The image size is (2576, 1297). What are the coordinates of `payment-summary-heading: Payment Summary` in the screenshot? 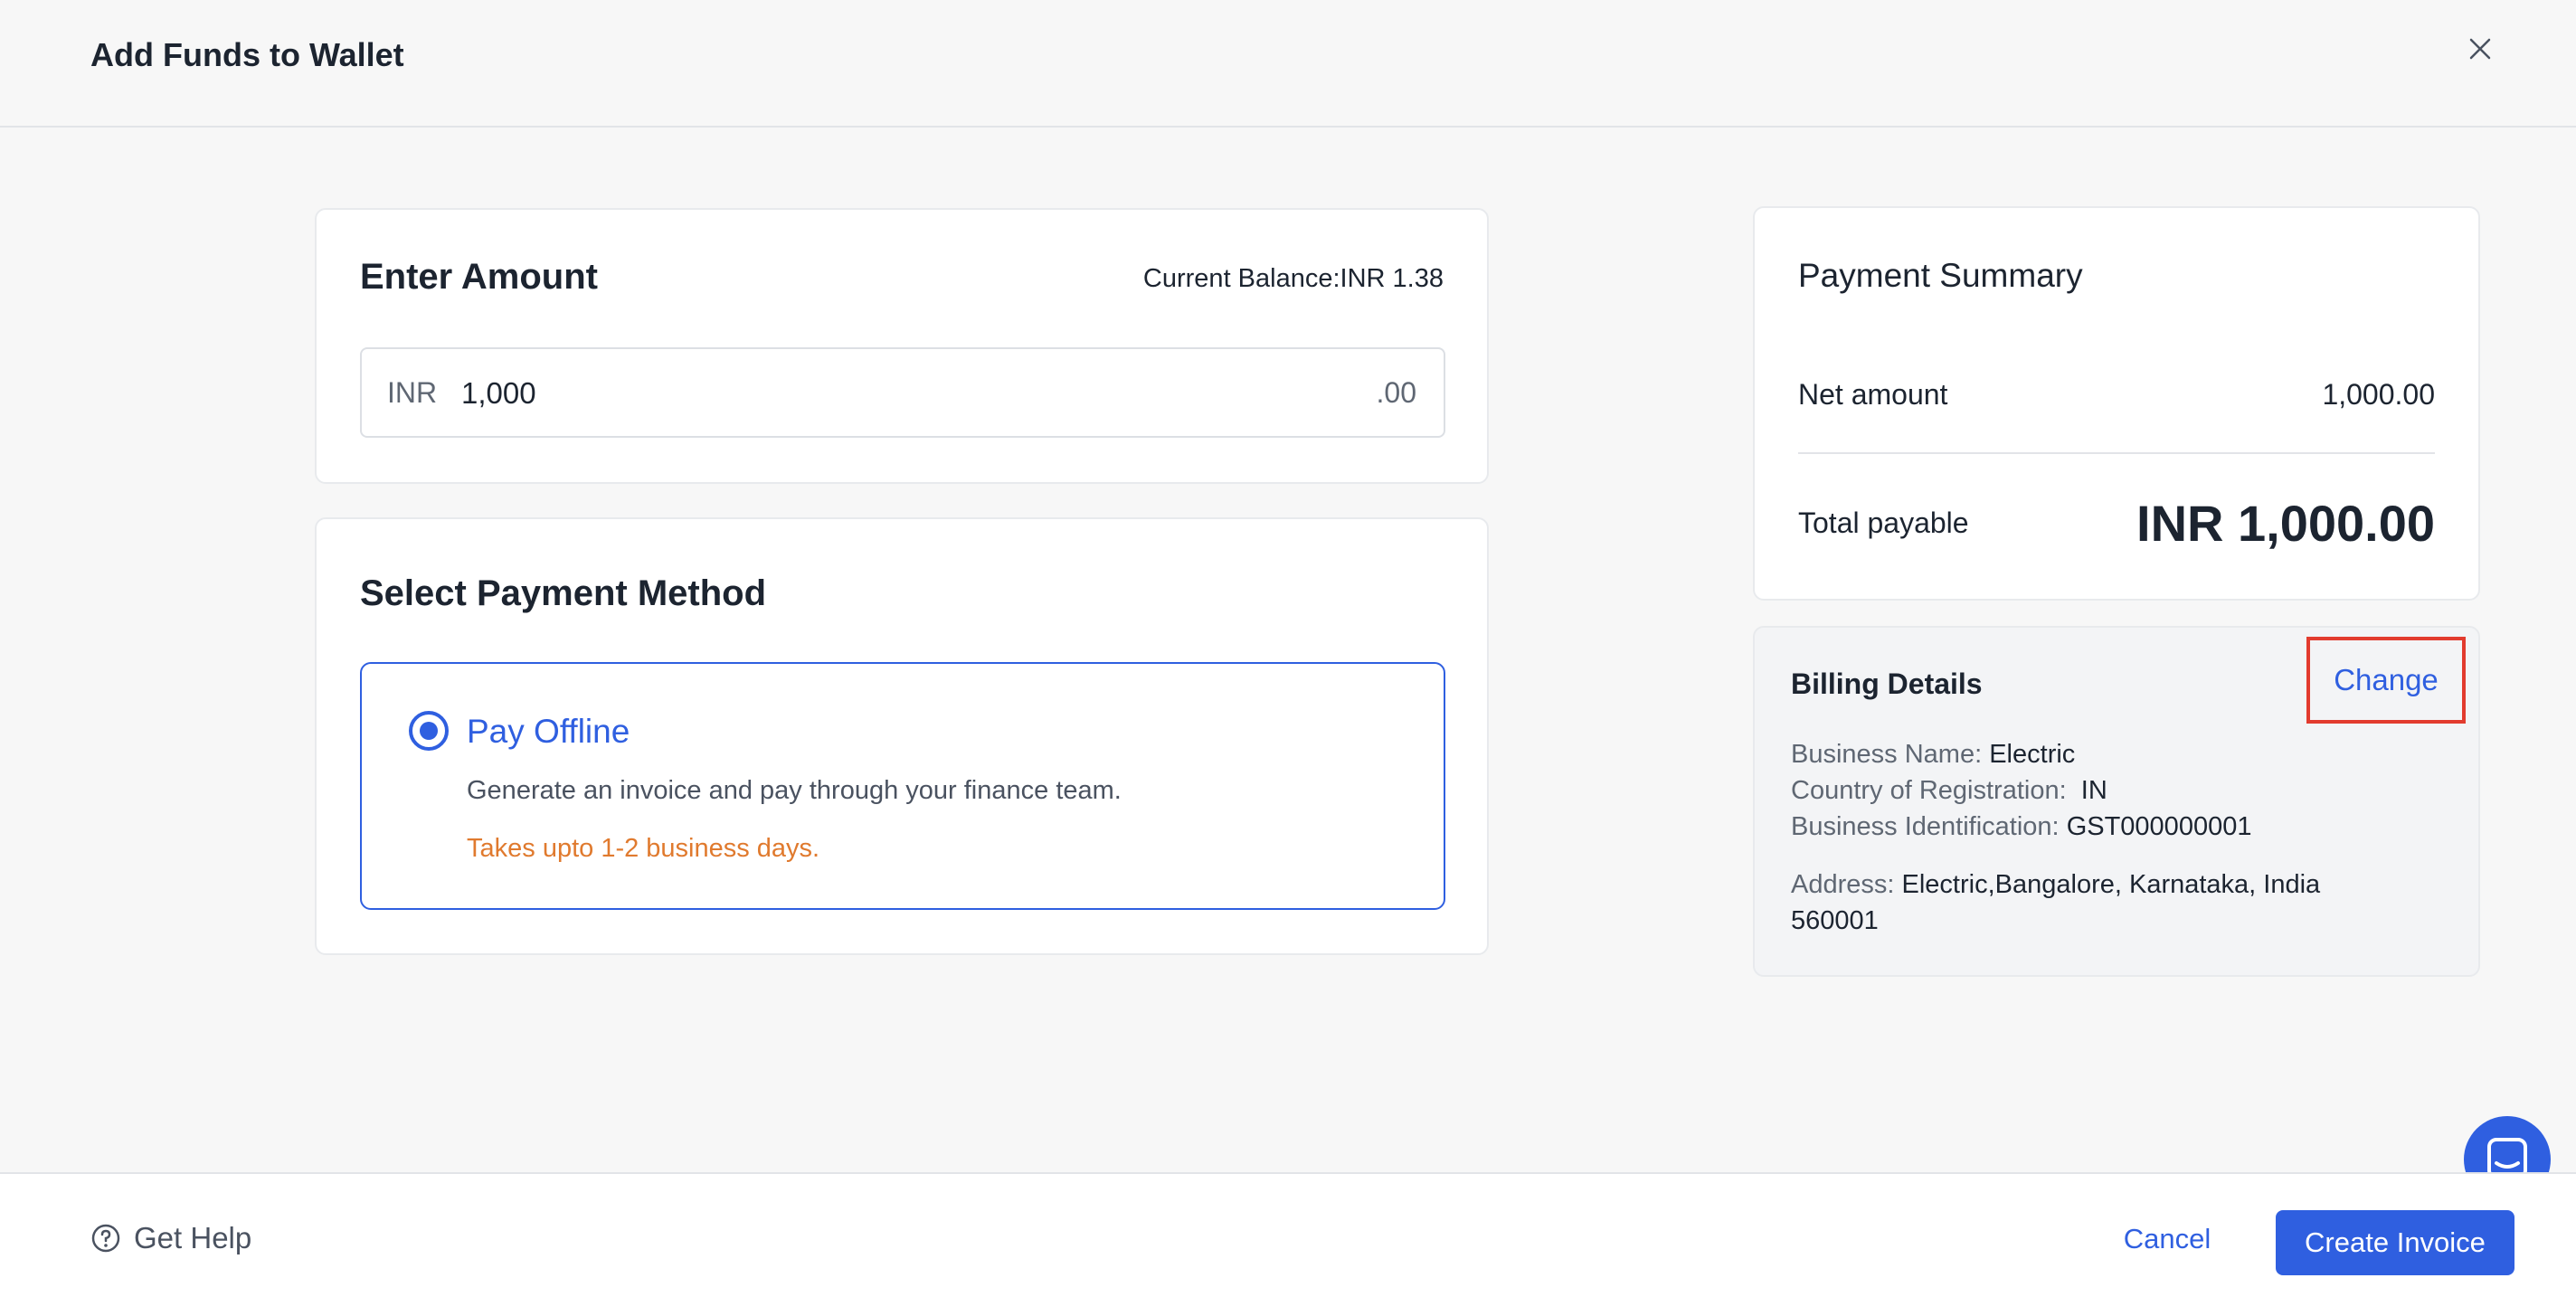 It's located at (1940, 275).